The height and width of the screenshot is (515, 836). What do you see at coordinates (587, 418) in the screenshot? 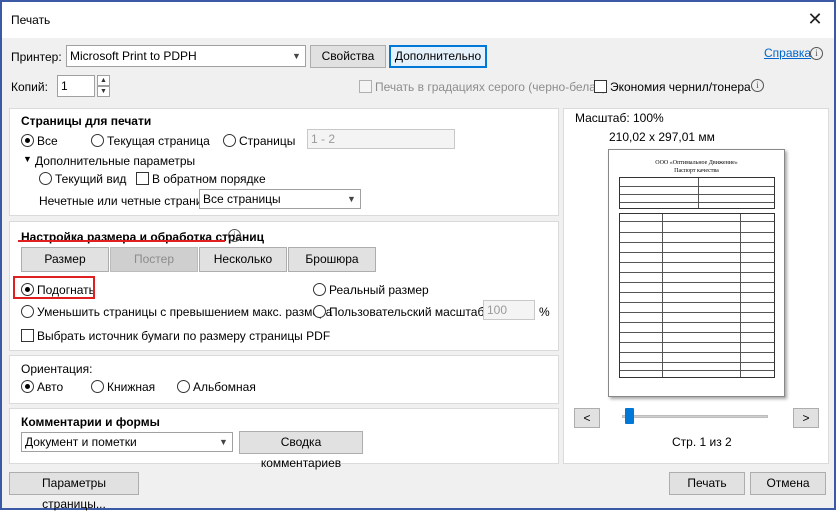
I see `preview-prev-button: <` at bounding box center [587, 418].